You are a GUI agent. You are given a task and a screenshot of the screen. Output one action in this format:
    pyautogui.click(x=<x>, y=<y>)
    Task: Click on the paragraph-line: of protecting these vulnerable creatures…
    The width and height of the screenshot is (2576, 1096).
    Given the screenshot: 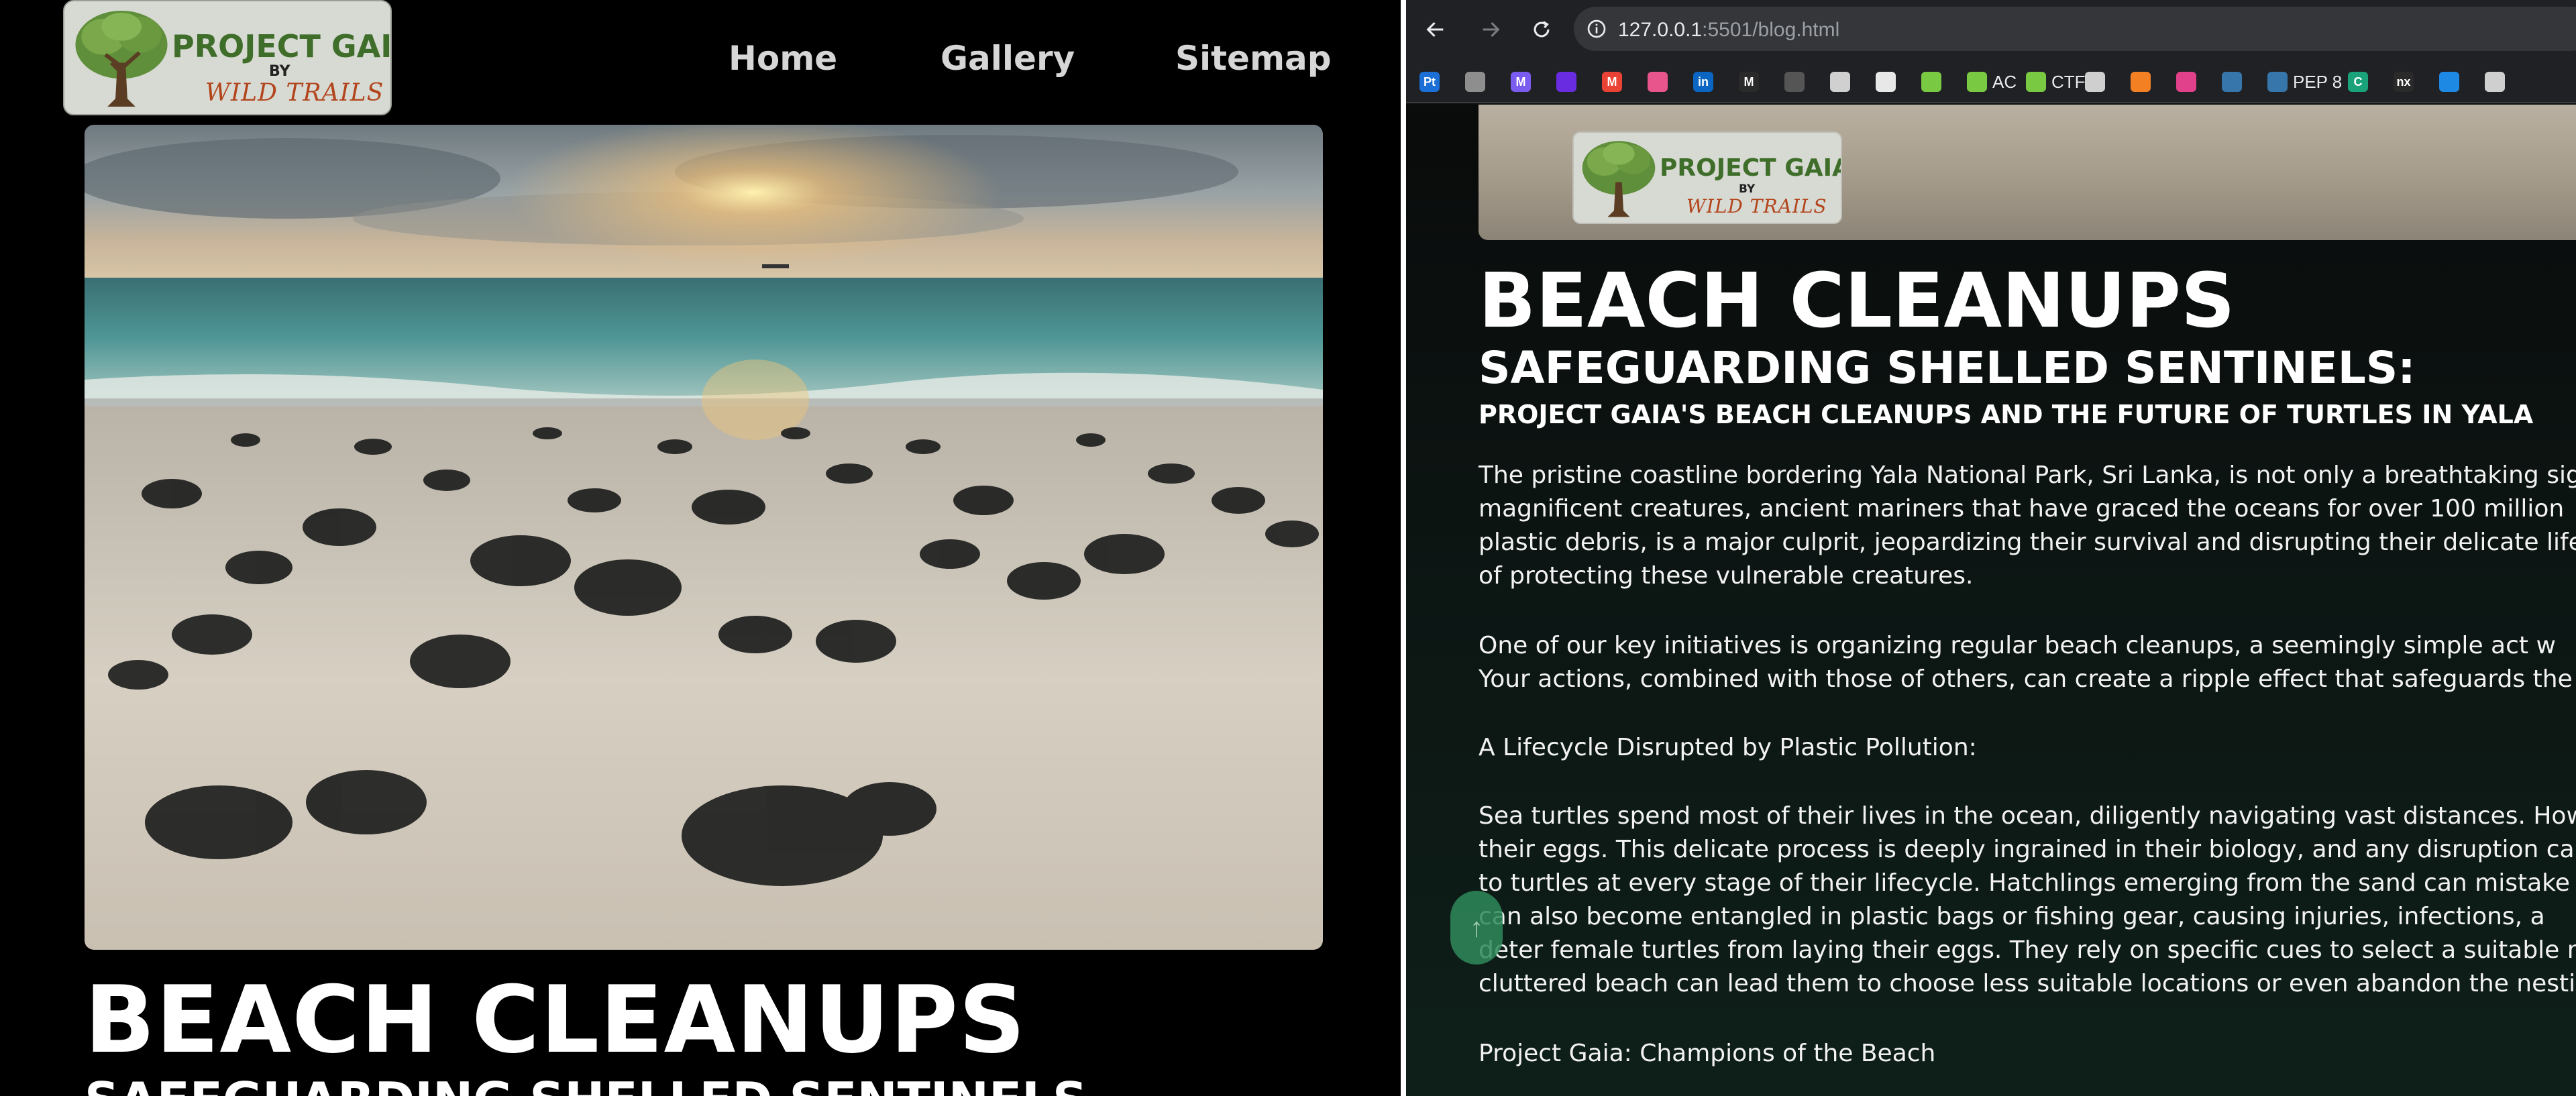 What is the action you would take?
    pyautogui.click(x=1726, y=576)
    